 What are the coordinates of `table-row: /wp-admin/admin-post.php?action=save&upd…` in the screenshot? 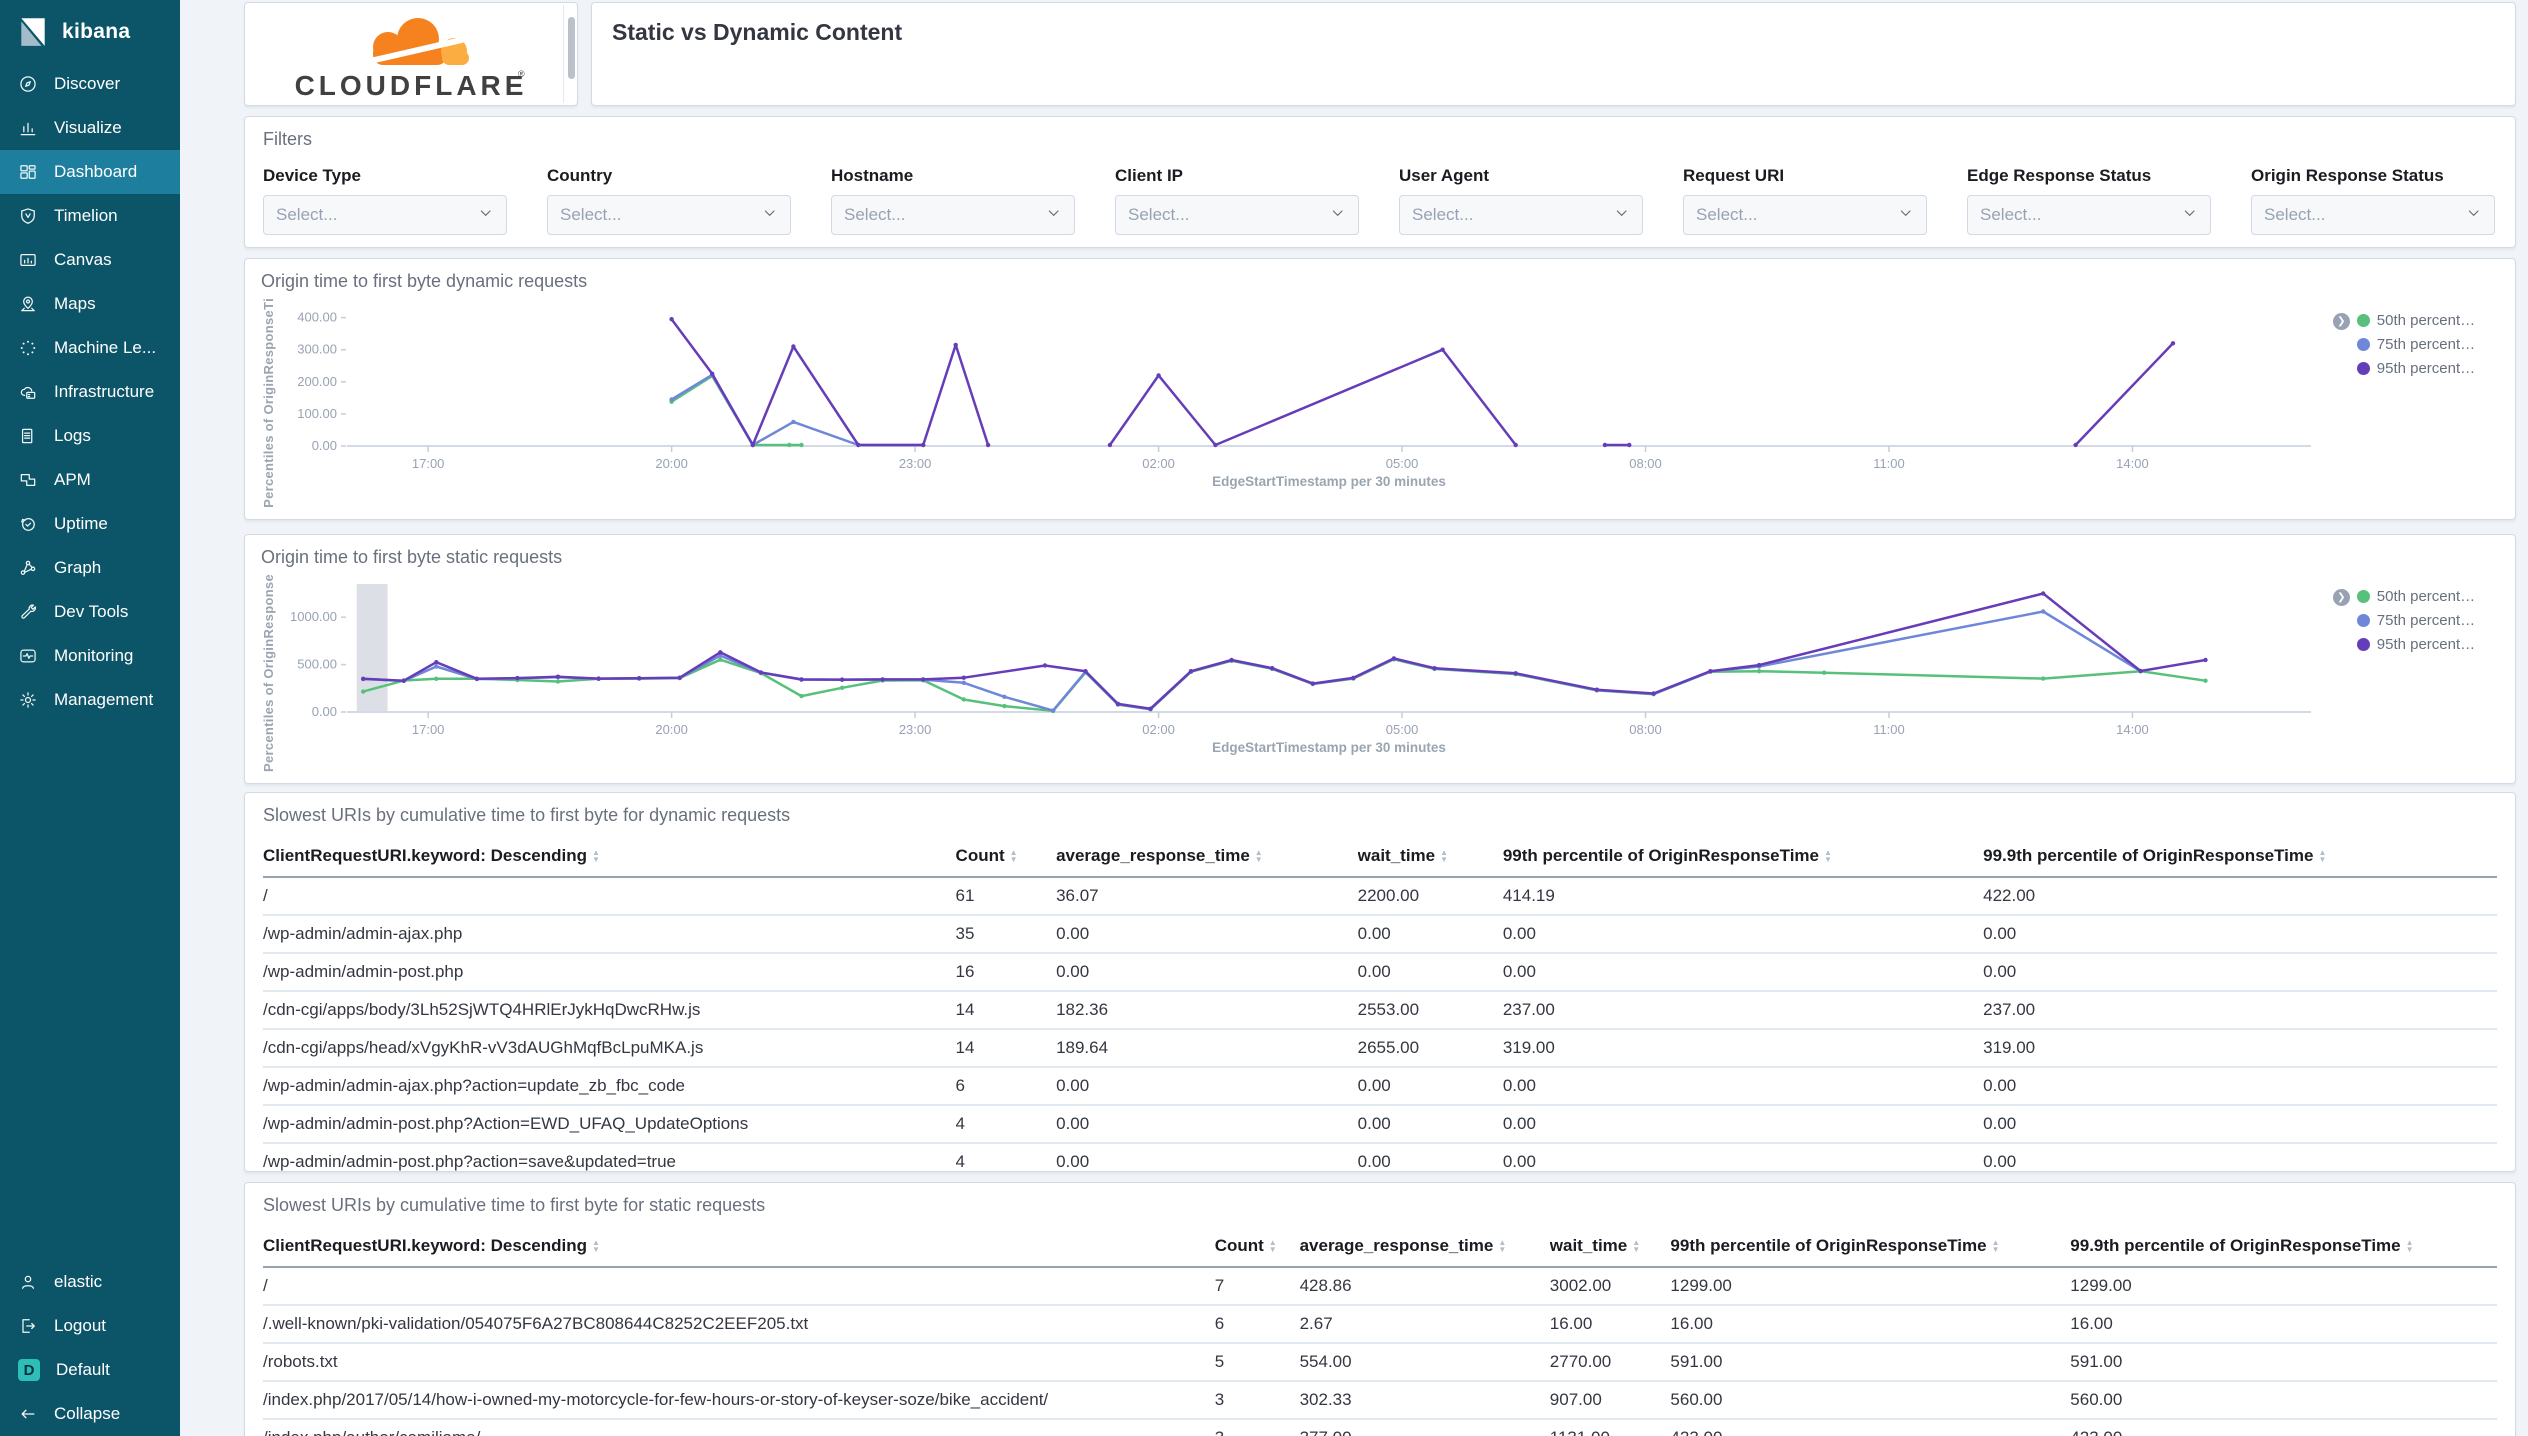 It's located at (1380, 1157).